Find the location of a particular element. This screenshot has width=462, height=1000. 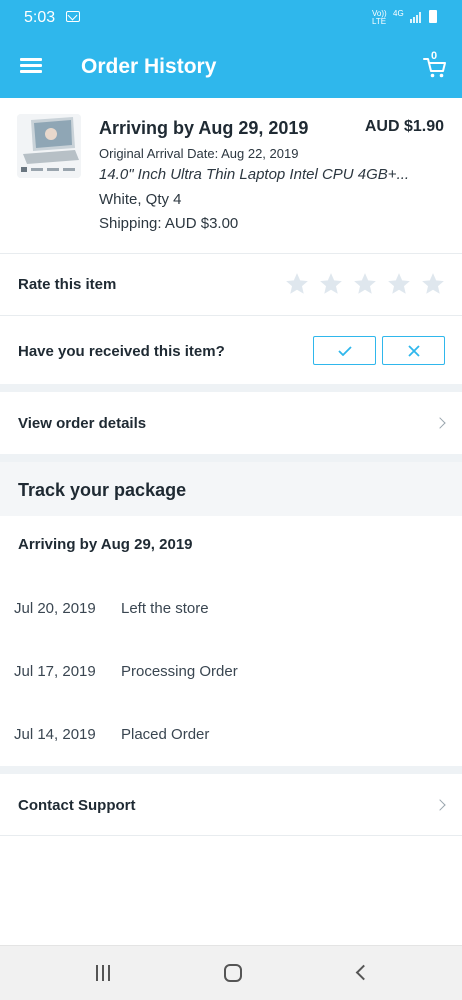

tracking-arrival-date: Arriving by Aug 29, 2019 is located at coordinates (105, 544).